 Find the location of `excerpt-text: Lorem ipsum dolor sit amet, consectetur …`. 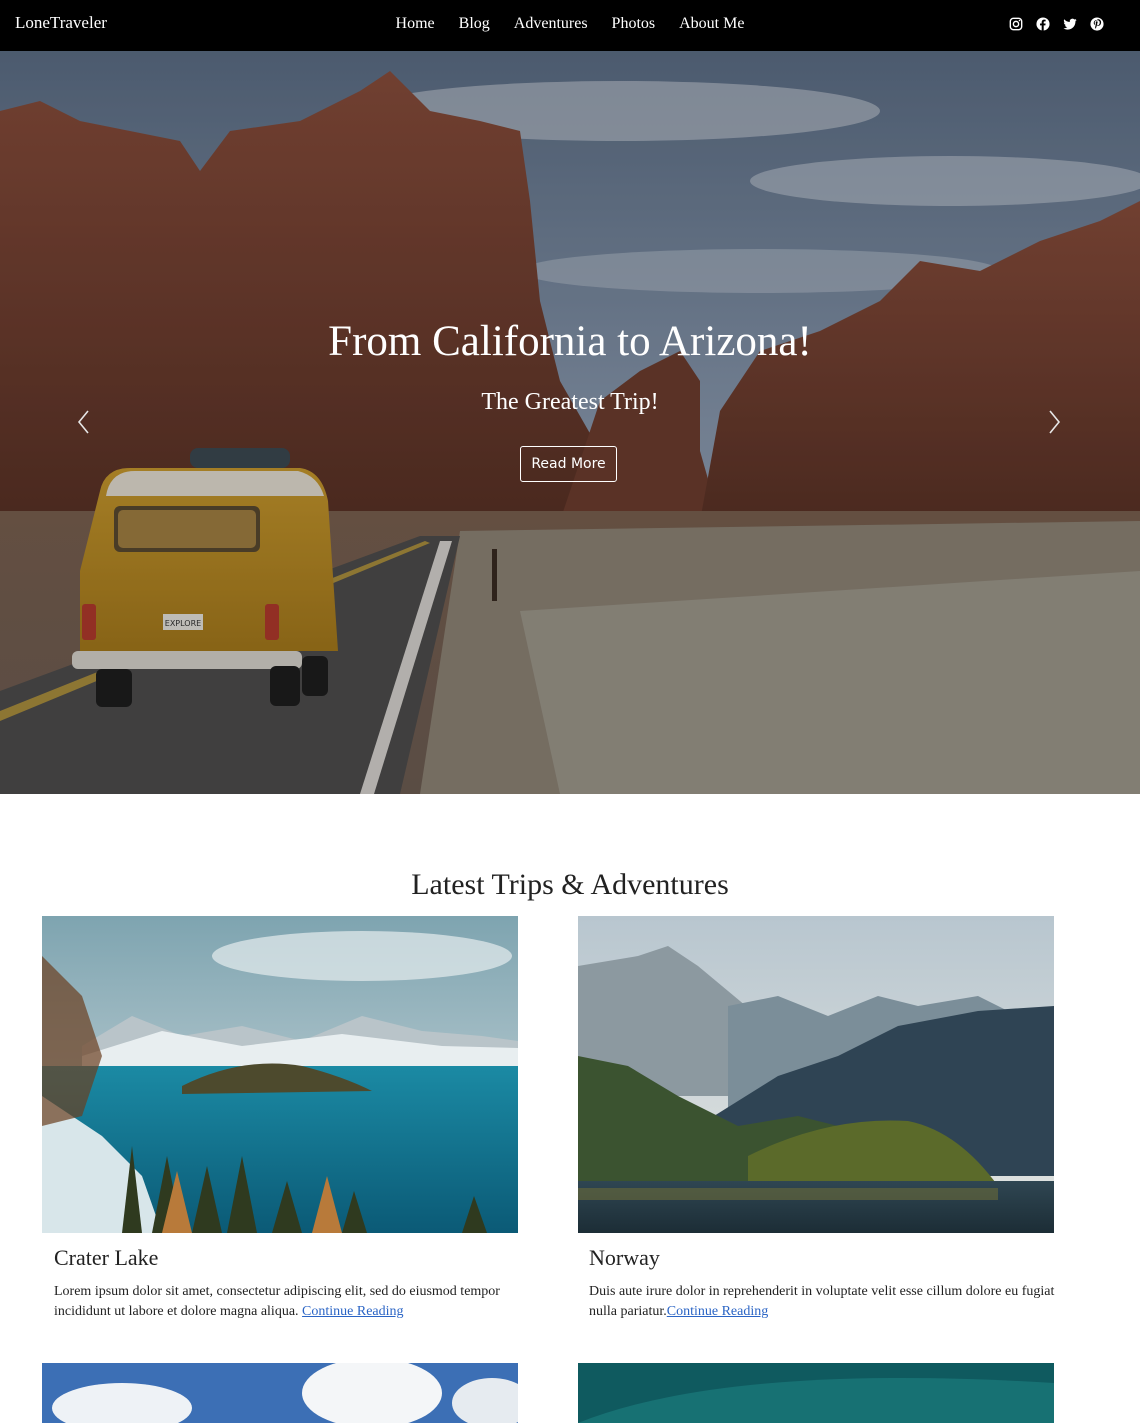

excerpt-text: Lorem ipsum dolor sit amet, consectetur … is located at coordinates (277, 1301).